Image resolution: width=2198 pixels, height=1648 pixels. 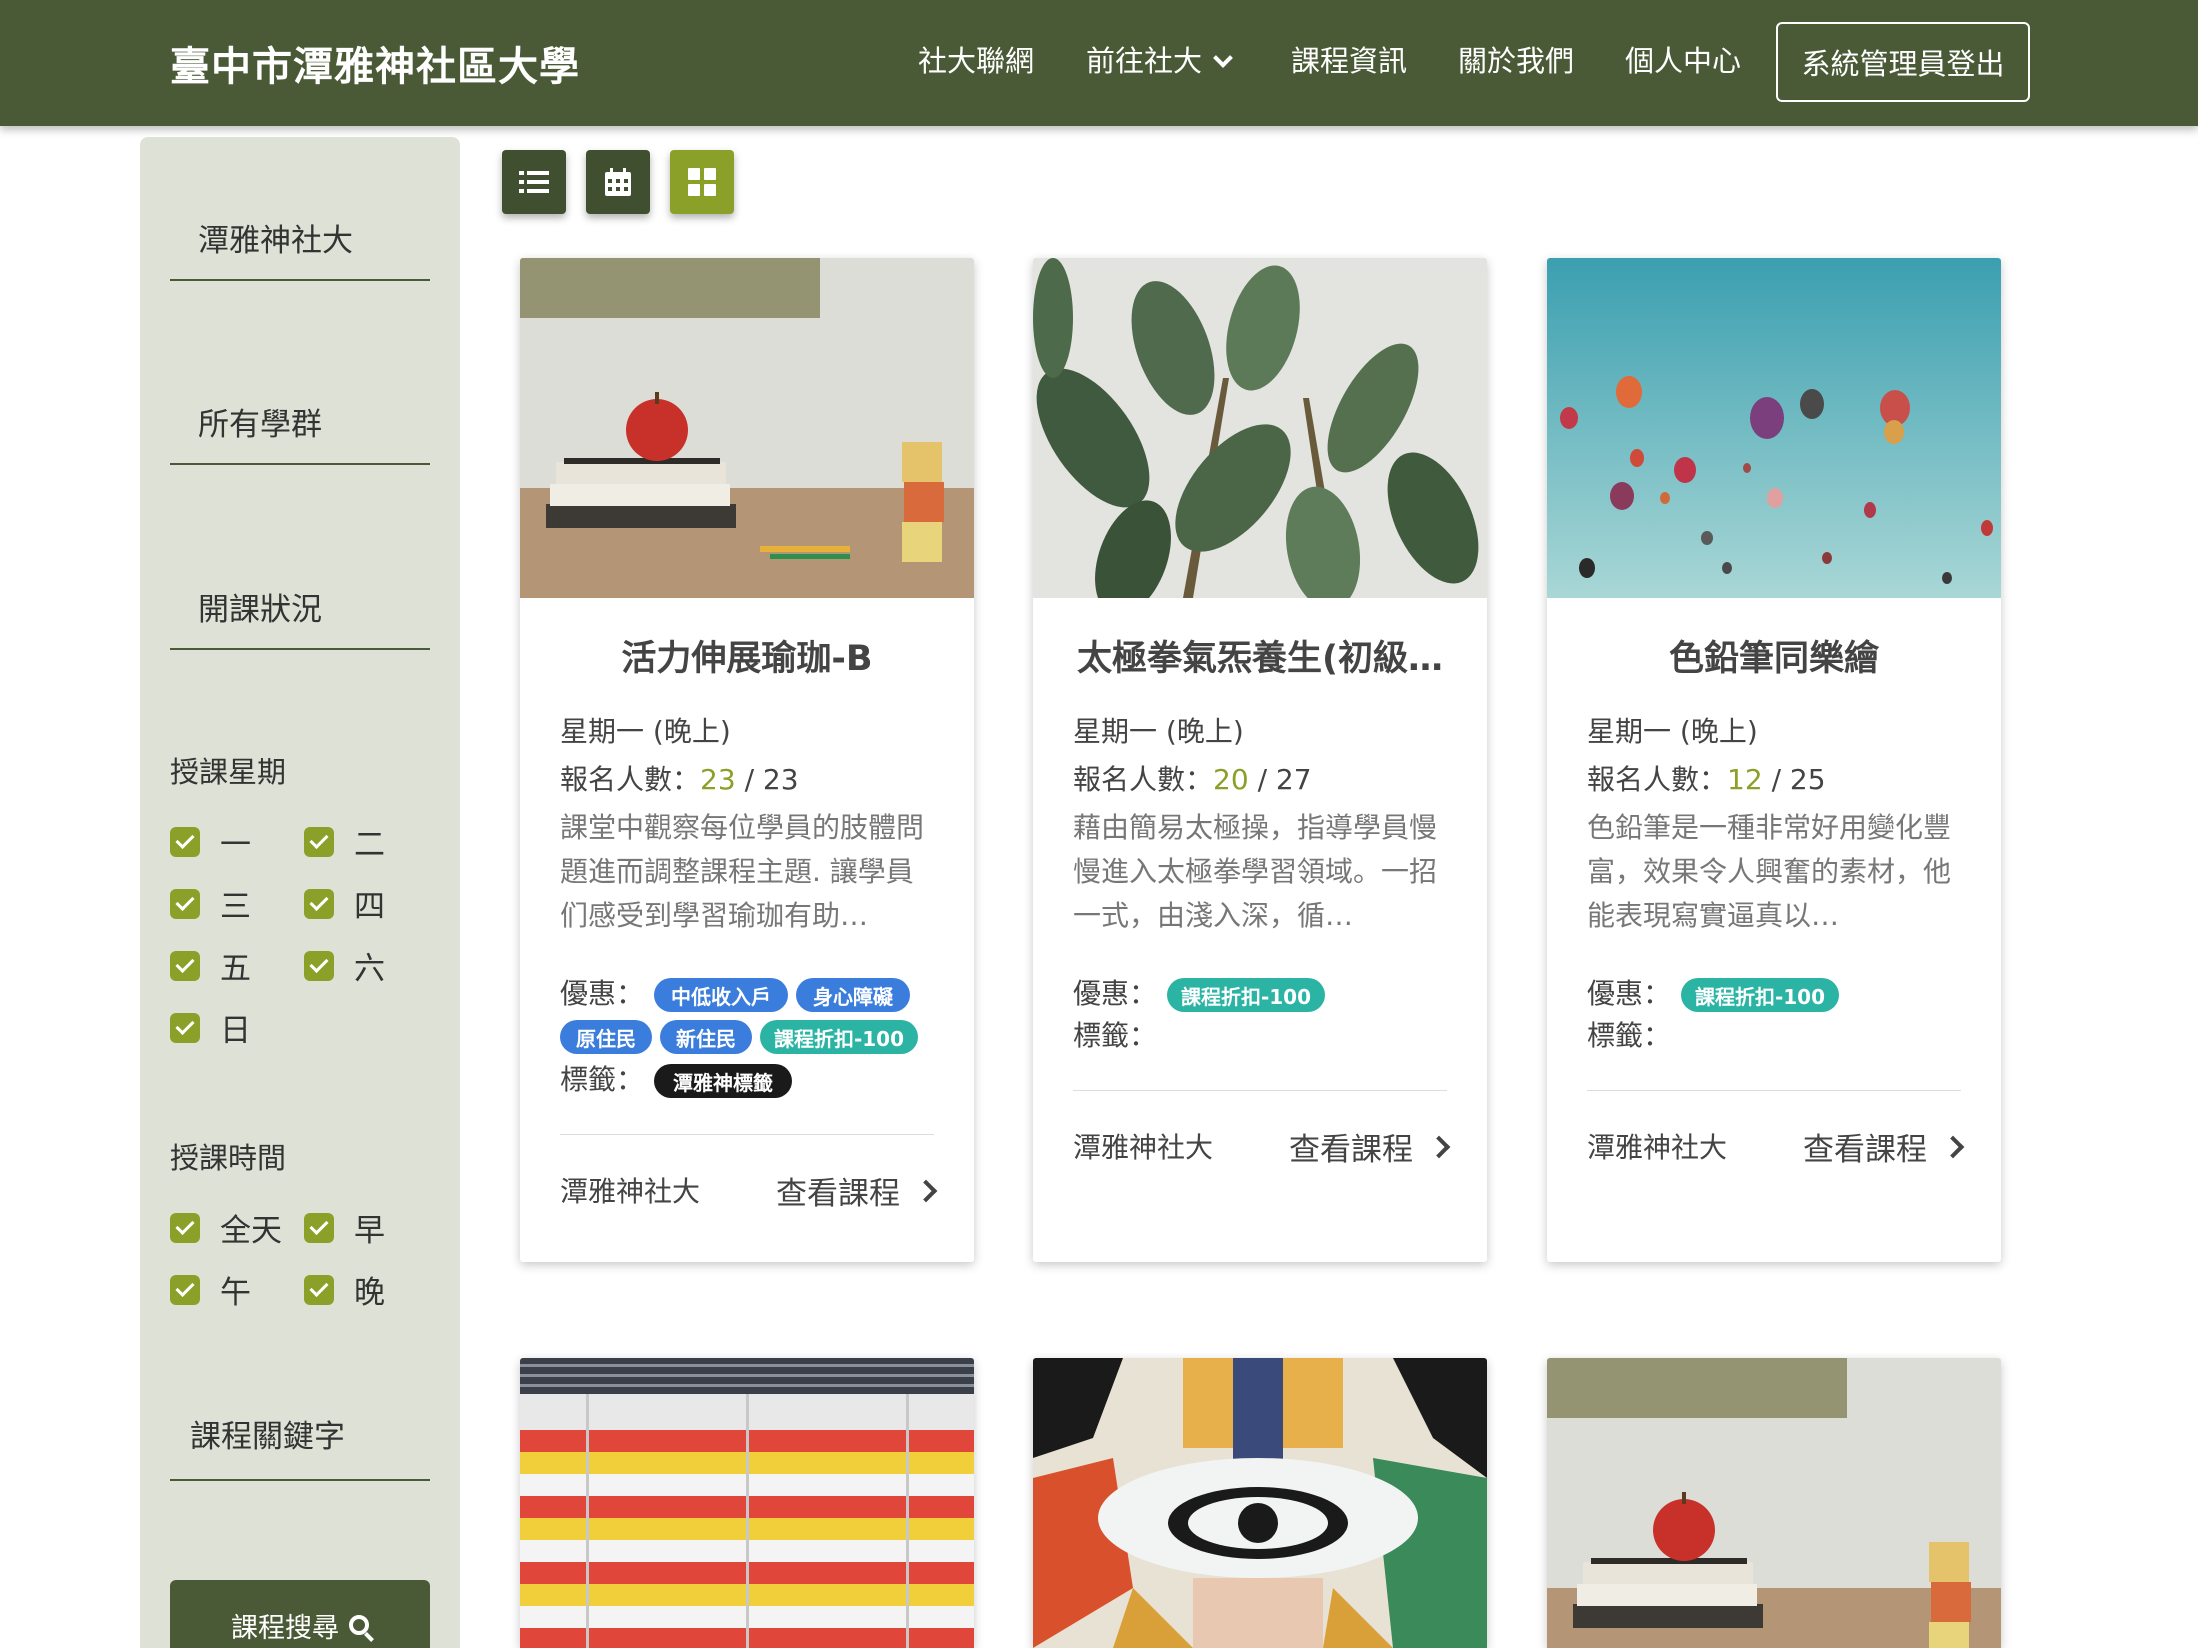 I want to click on course-title: 色鉛筆同樂繪, so click(x=1774, y=655).